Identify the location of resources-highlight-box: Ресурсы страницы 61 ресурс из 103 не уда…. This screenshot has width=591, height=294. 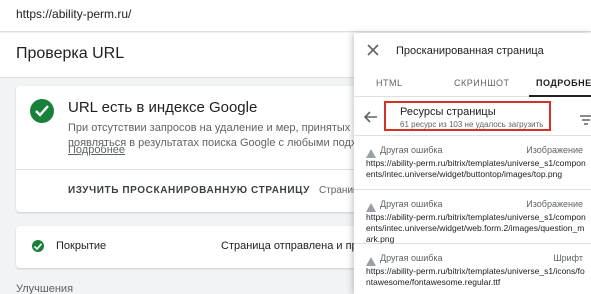
(467, 116).